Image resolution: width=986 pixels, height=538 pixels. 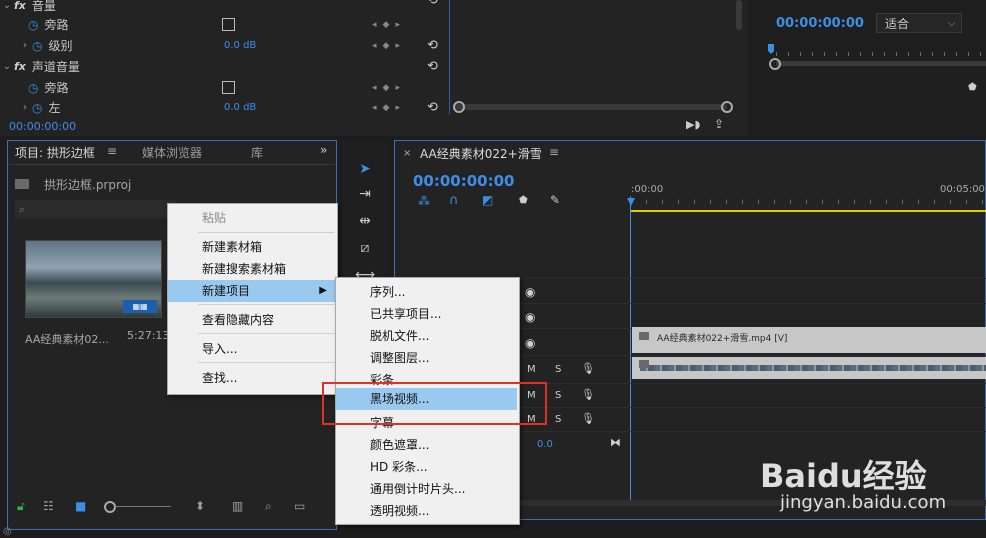 I want to click on track-select-tool-icon: ⇥, so click(x=365, y=194).